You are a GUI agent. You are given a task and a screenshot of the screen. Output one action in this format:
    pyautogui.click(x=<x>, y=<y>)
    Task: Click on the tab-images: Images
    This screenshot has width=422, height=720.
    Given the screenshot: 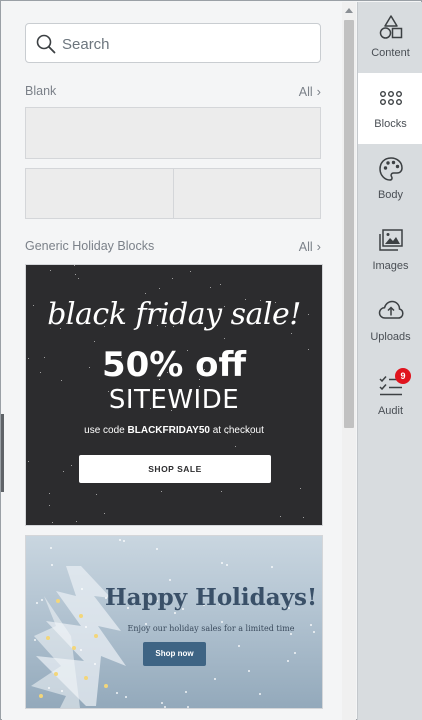 What is the action you would take?
    pyautogui.click(x=390, y=250)
    